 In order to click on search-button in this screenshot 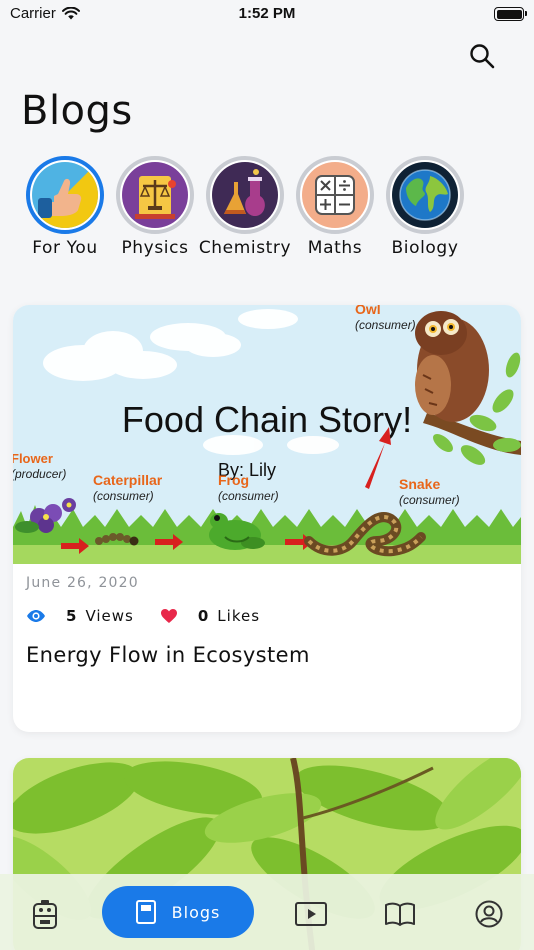, I will do `click(482, 56)`.